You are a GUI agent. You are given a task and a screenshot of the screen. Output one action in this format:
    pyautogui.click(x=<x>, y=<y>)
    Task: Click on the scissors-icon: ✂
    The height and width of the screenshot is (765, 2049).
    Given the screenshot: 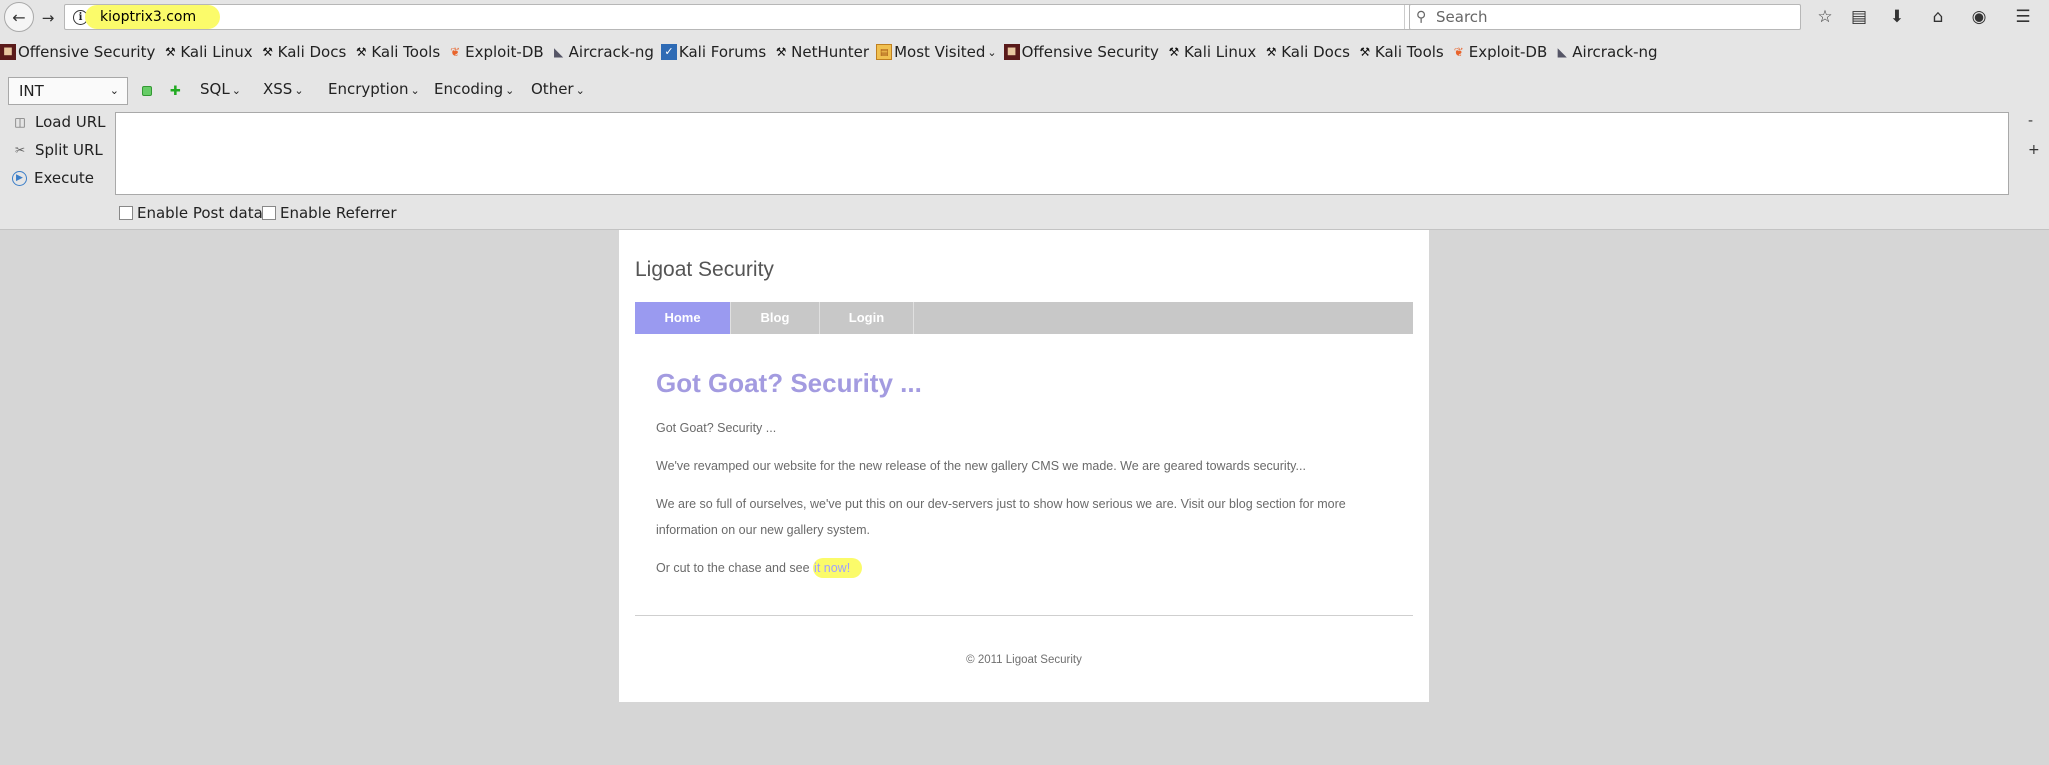 What is the action you would take?
    pyautogui.click(x=20, y=150)
    